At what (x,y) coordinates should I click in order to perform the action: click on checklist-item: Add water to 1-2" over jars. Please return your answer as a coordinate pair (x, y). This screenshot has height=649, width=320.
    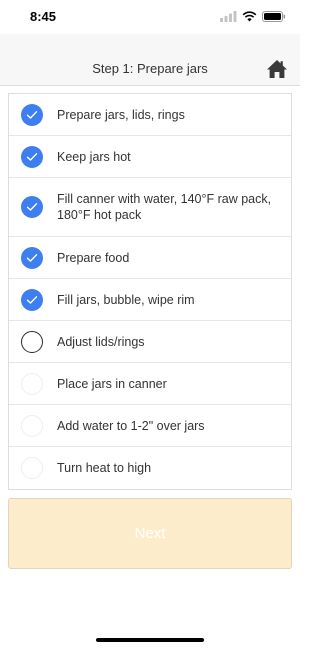
    Looking at the image, I should click on (150, 426).